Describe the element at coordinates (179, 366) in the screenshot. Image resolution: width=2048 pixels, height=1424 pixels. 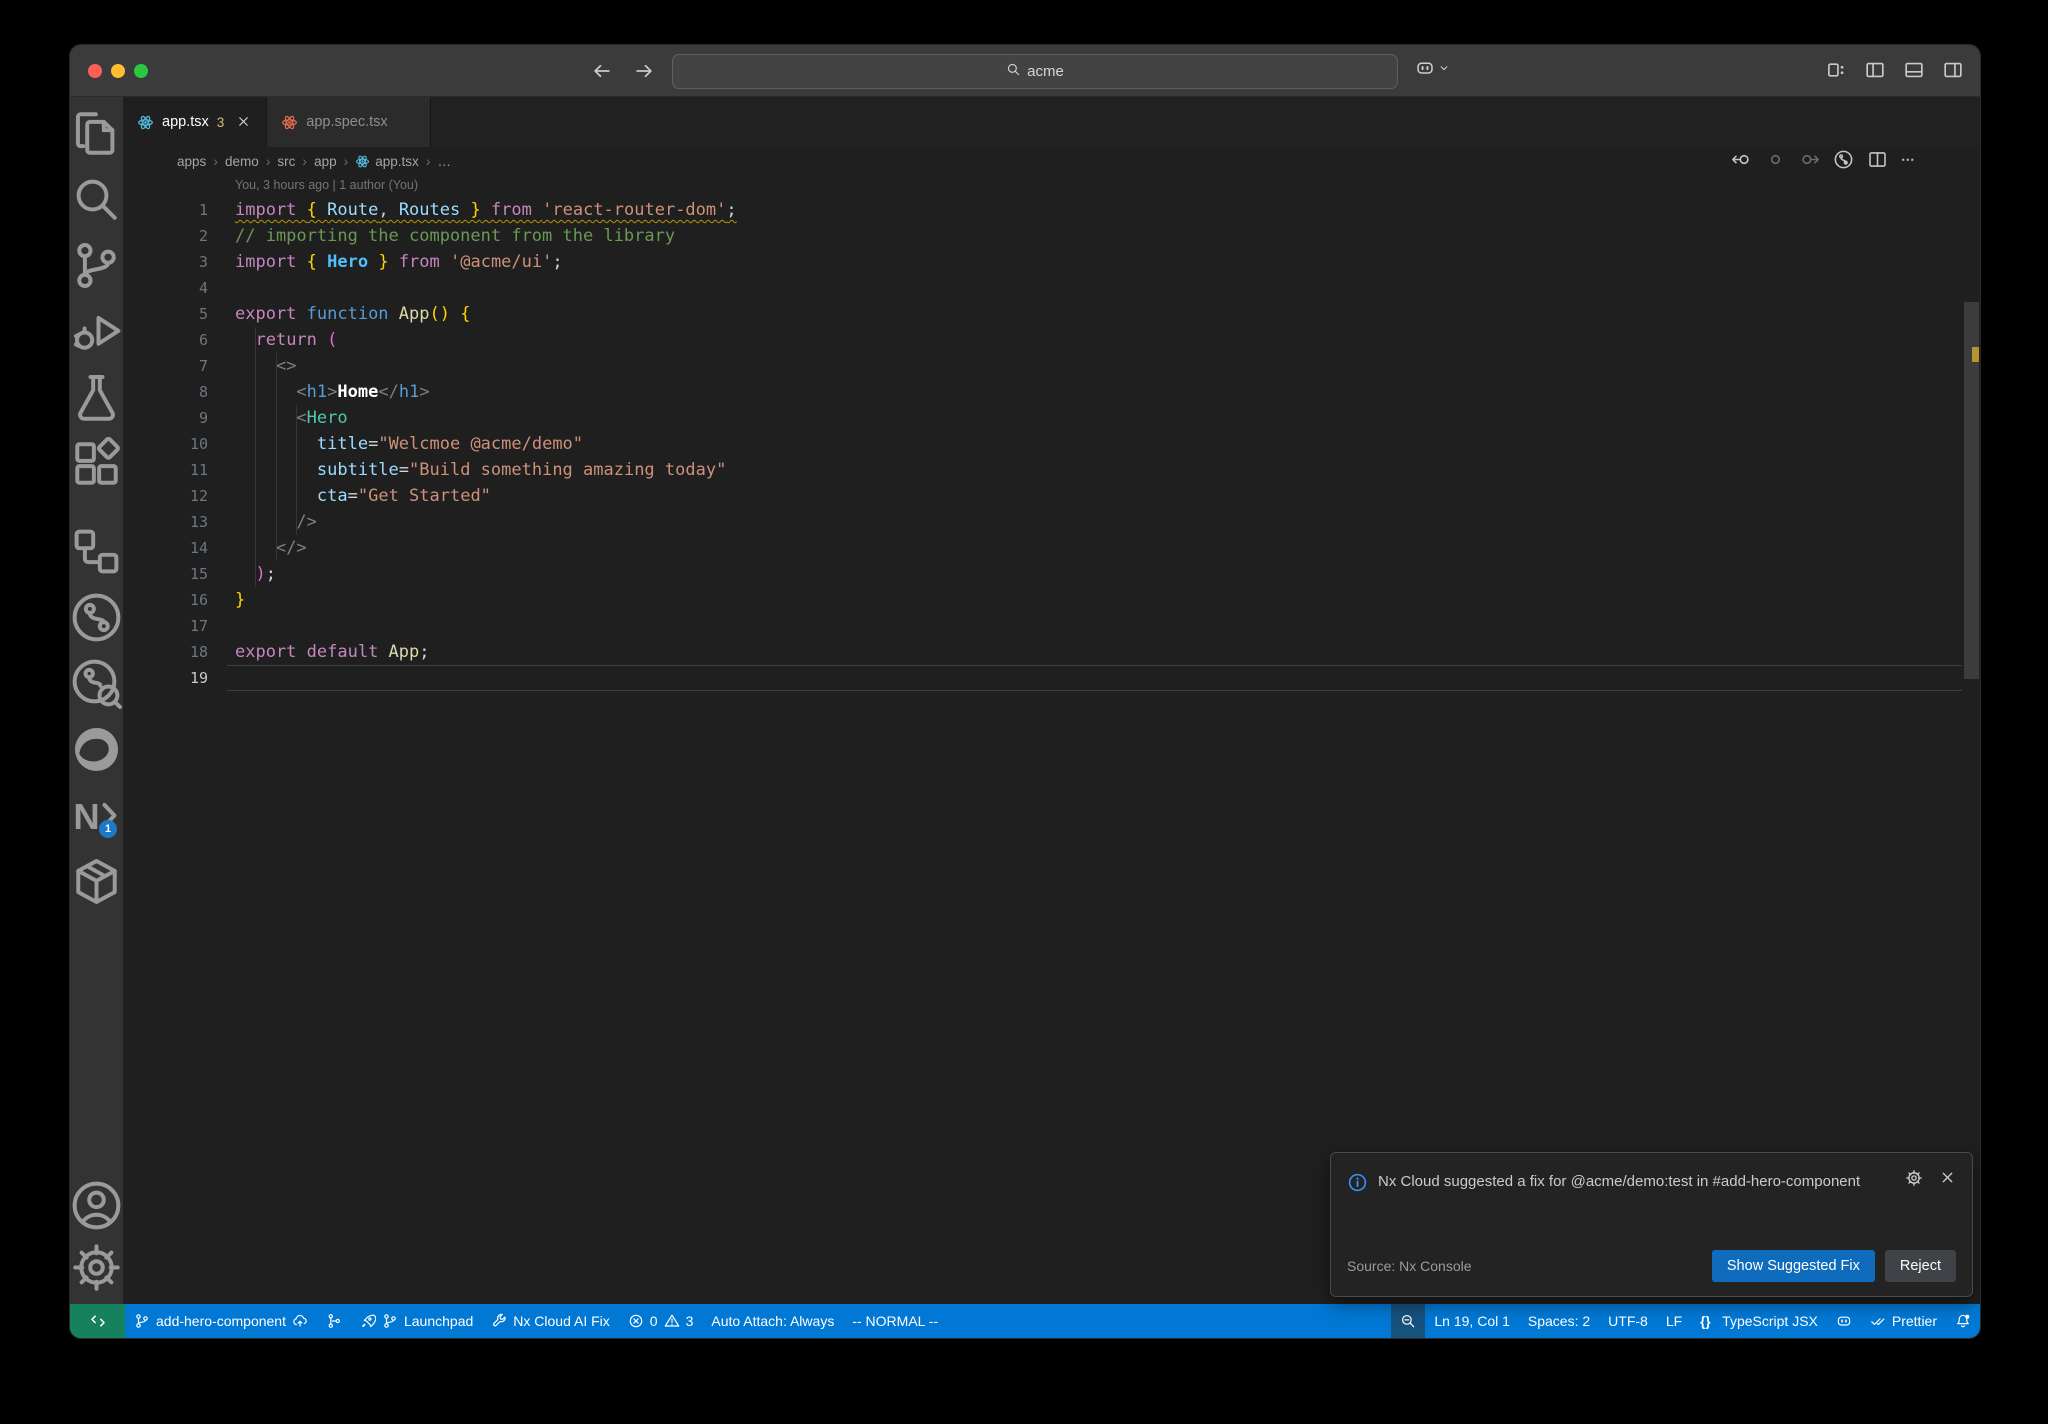
I see `line-number: 7` at that location.